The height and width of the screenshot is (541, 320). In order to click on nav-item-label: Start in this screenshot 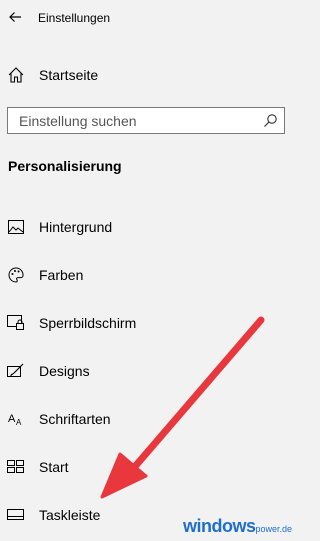, I will do `click(54, 467)`.